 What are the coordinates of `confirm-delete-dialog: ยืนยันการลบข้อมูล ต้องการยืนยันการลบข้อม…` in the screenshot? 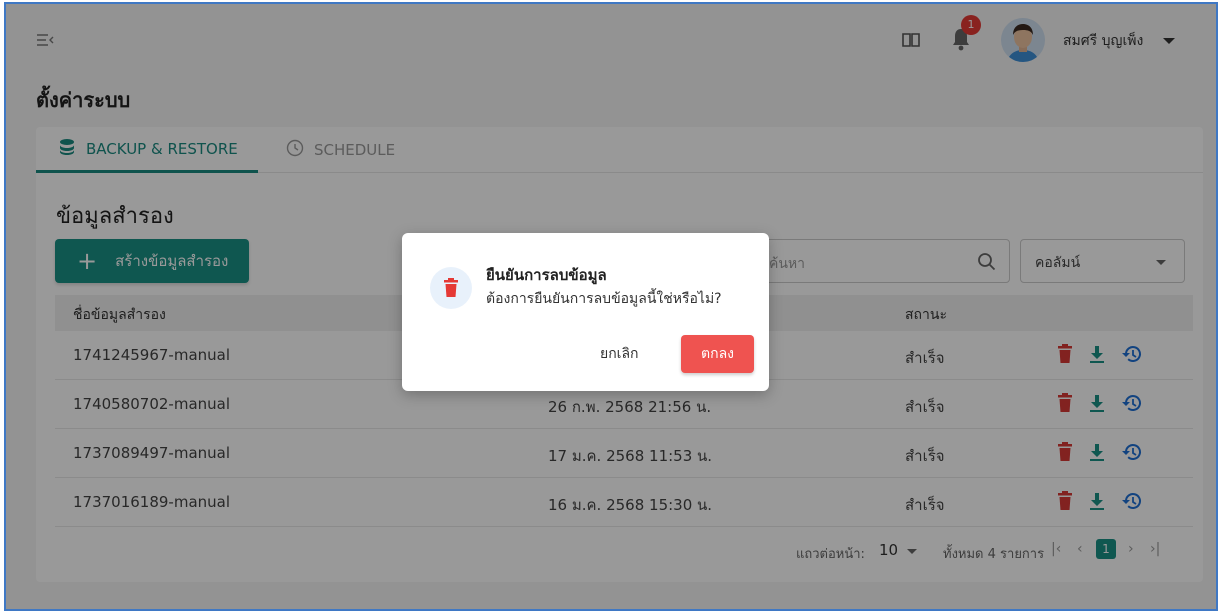 It's located at (585, 312).